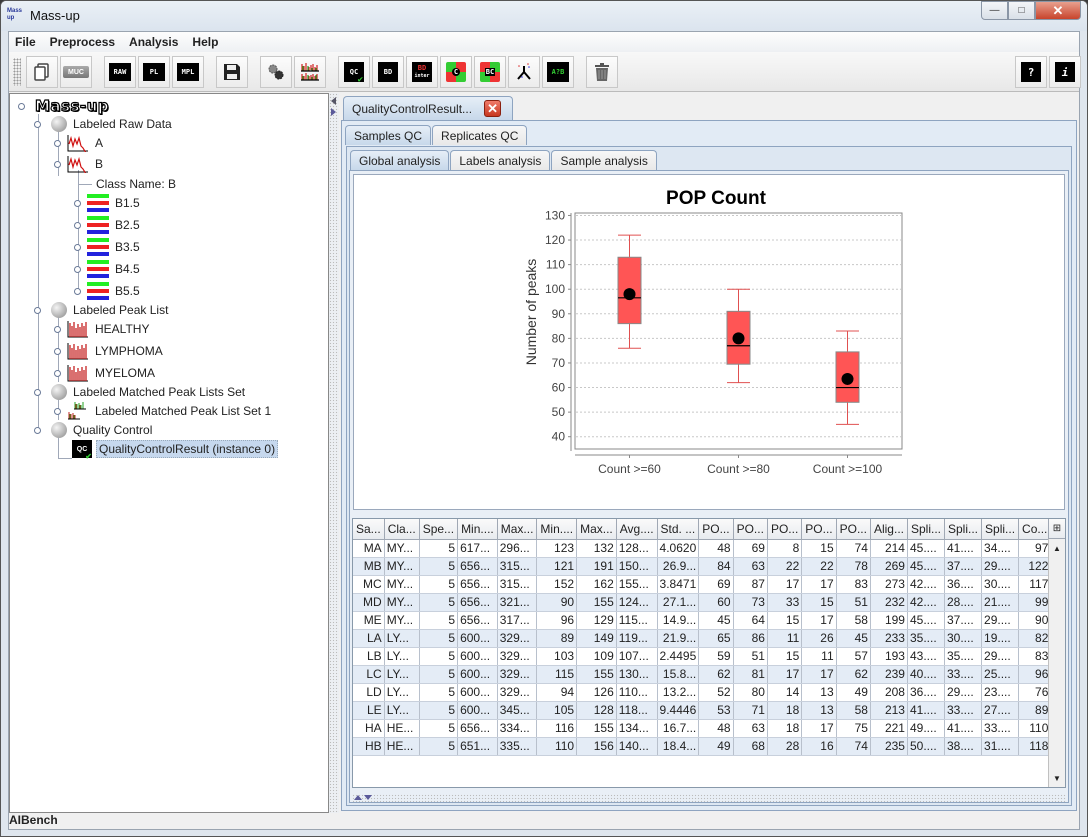 Image resolution: width=1088 pixels, height=837 pixels. What do you see at coordinates (428, 108) in the screenshot?
I see `document-tab: QualityControlResult... ✕` at bounding box center [428, 108].